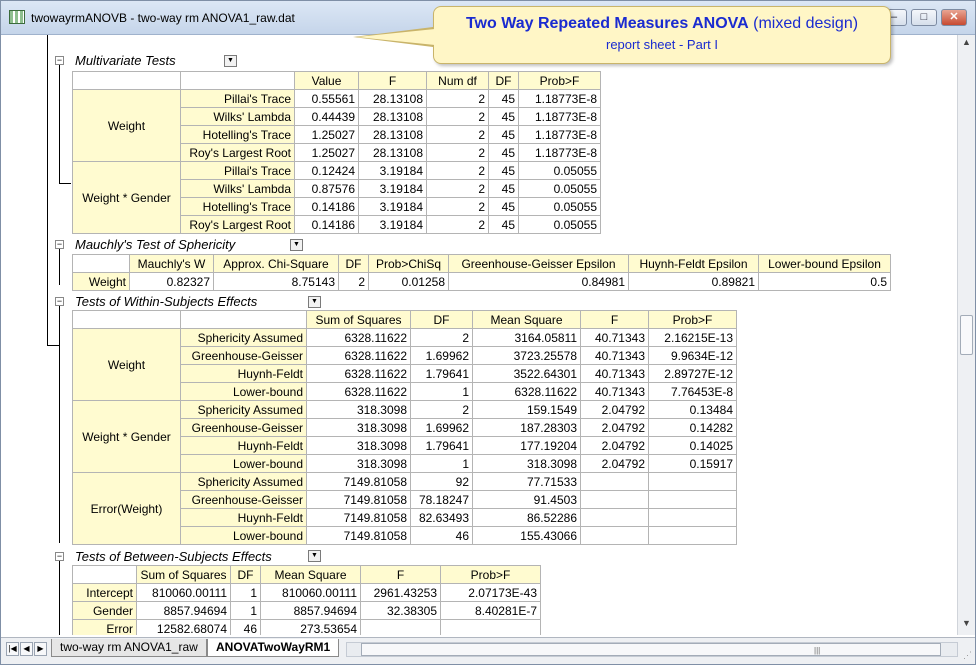 The height and width of the screenshot is (665, 976). I want to click on data-cell: 77.71533, so click(526, 481).